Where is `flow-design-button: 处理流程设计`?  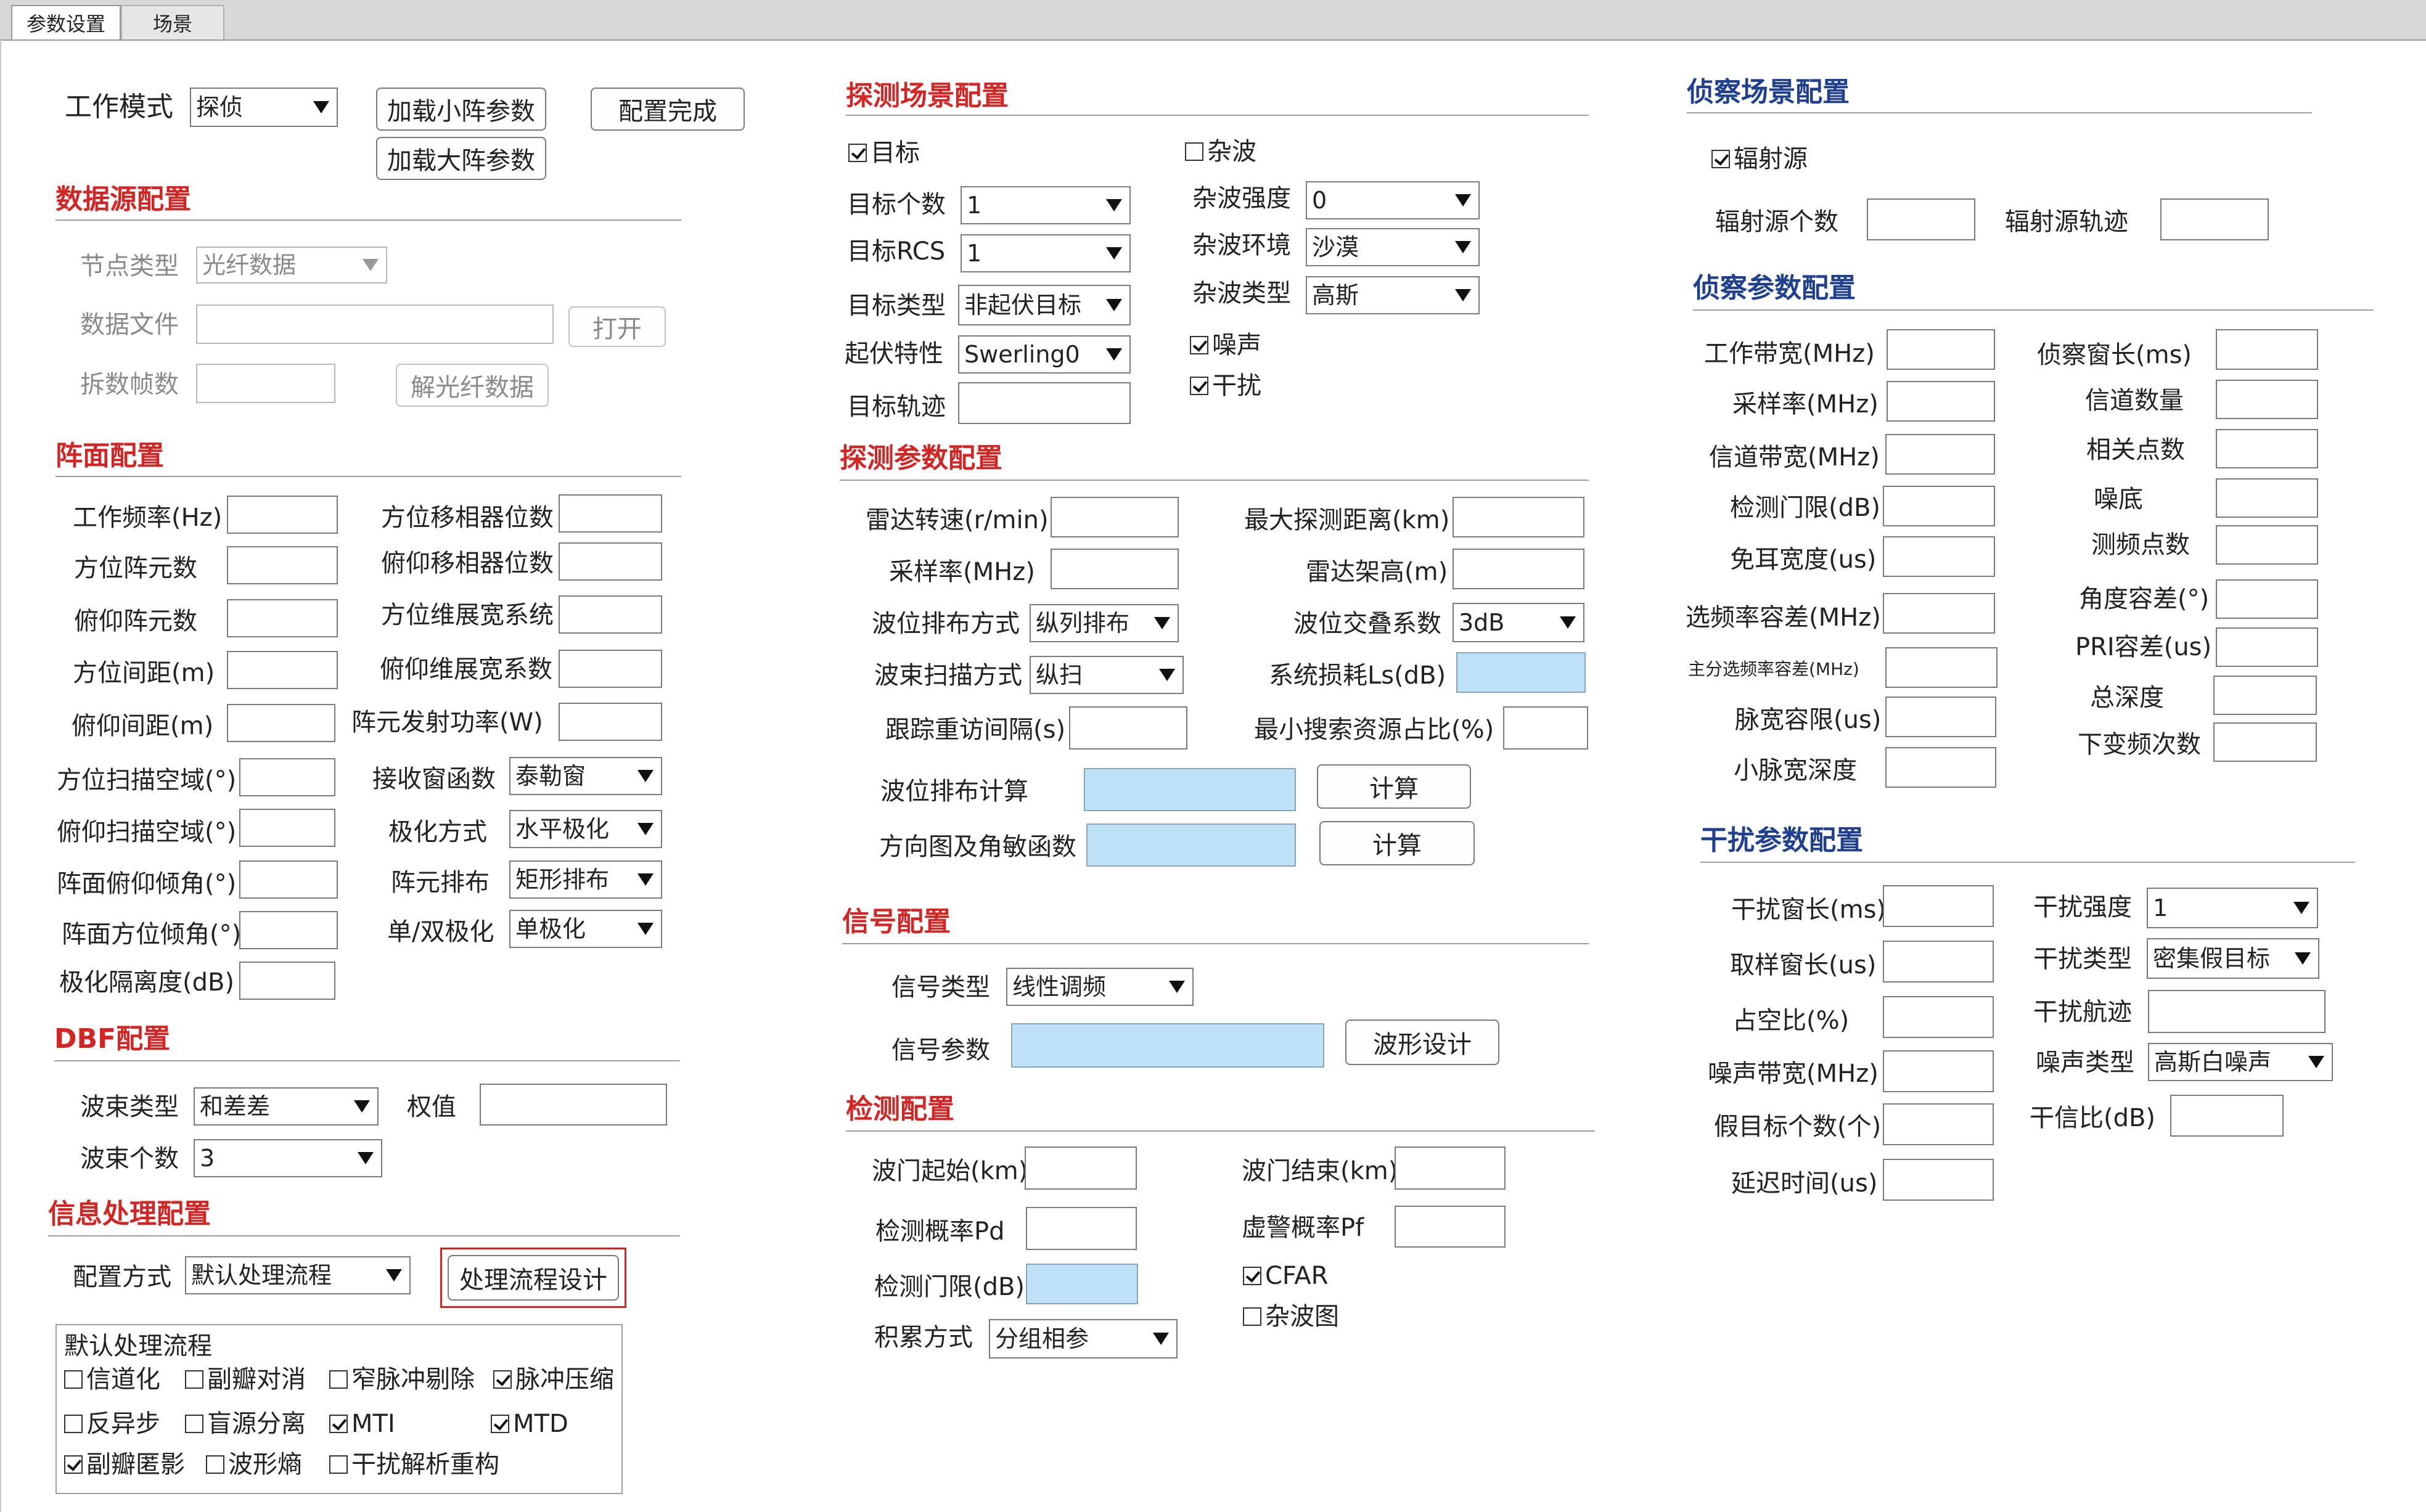 flow-design-button: 处理流程设计 is located at coordinates (534, 1278).